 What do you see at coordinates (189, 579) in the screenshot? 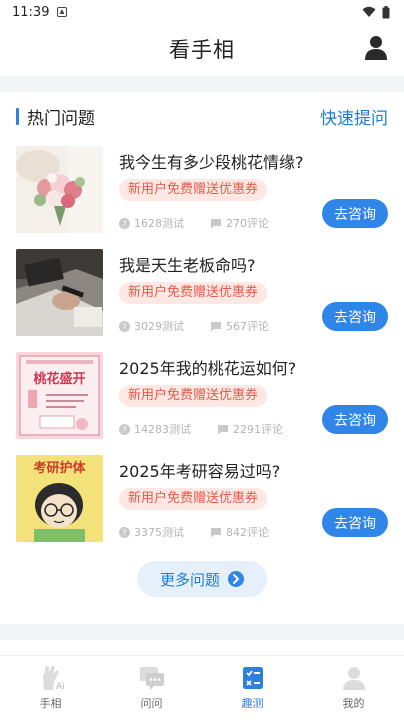
I see `more-questions-label: 更多问题` at bounding box center [189, 579].